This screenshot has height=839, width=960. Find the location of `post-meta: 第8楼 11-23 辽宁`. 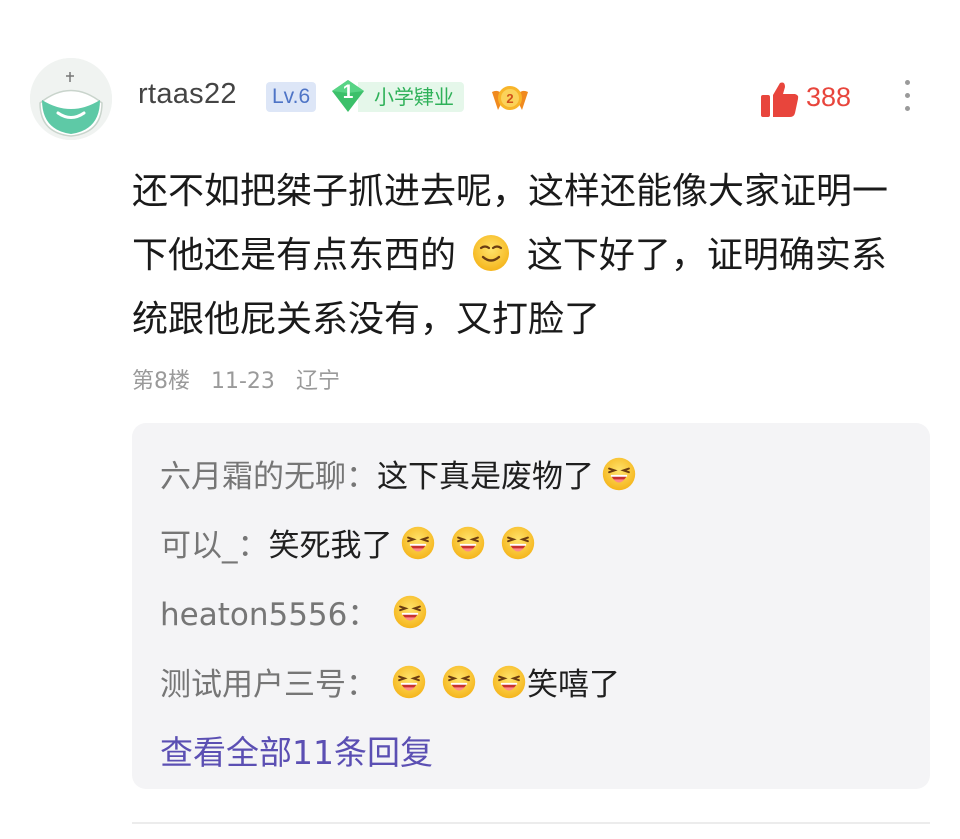

post-meta: 第8楼 11-23 辽宁 is located at coordinates (243, 379).